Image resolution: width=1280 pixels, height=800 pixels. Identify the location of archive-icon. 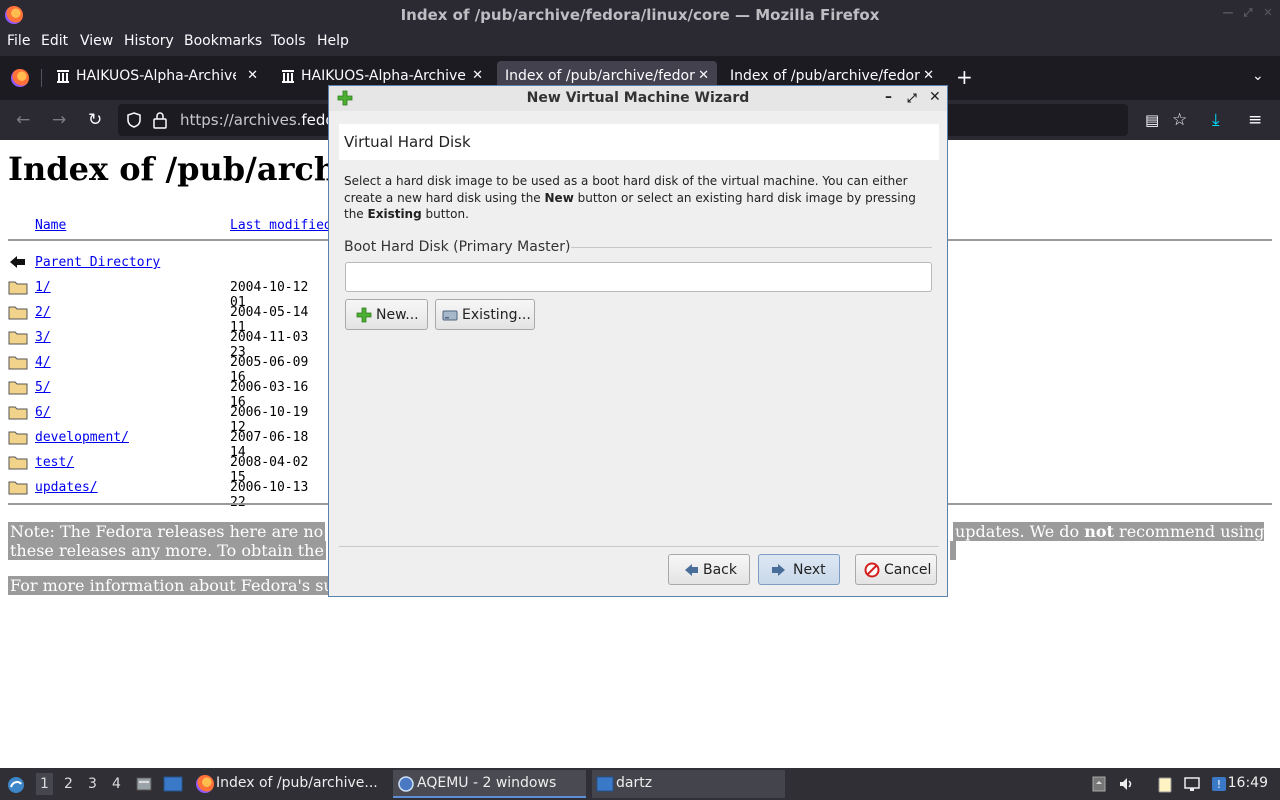
(288, 76).